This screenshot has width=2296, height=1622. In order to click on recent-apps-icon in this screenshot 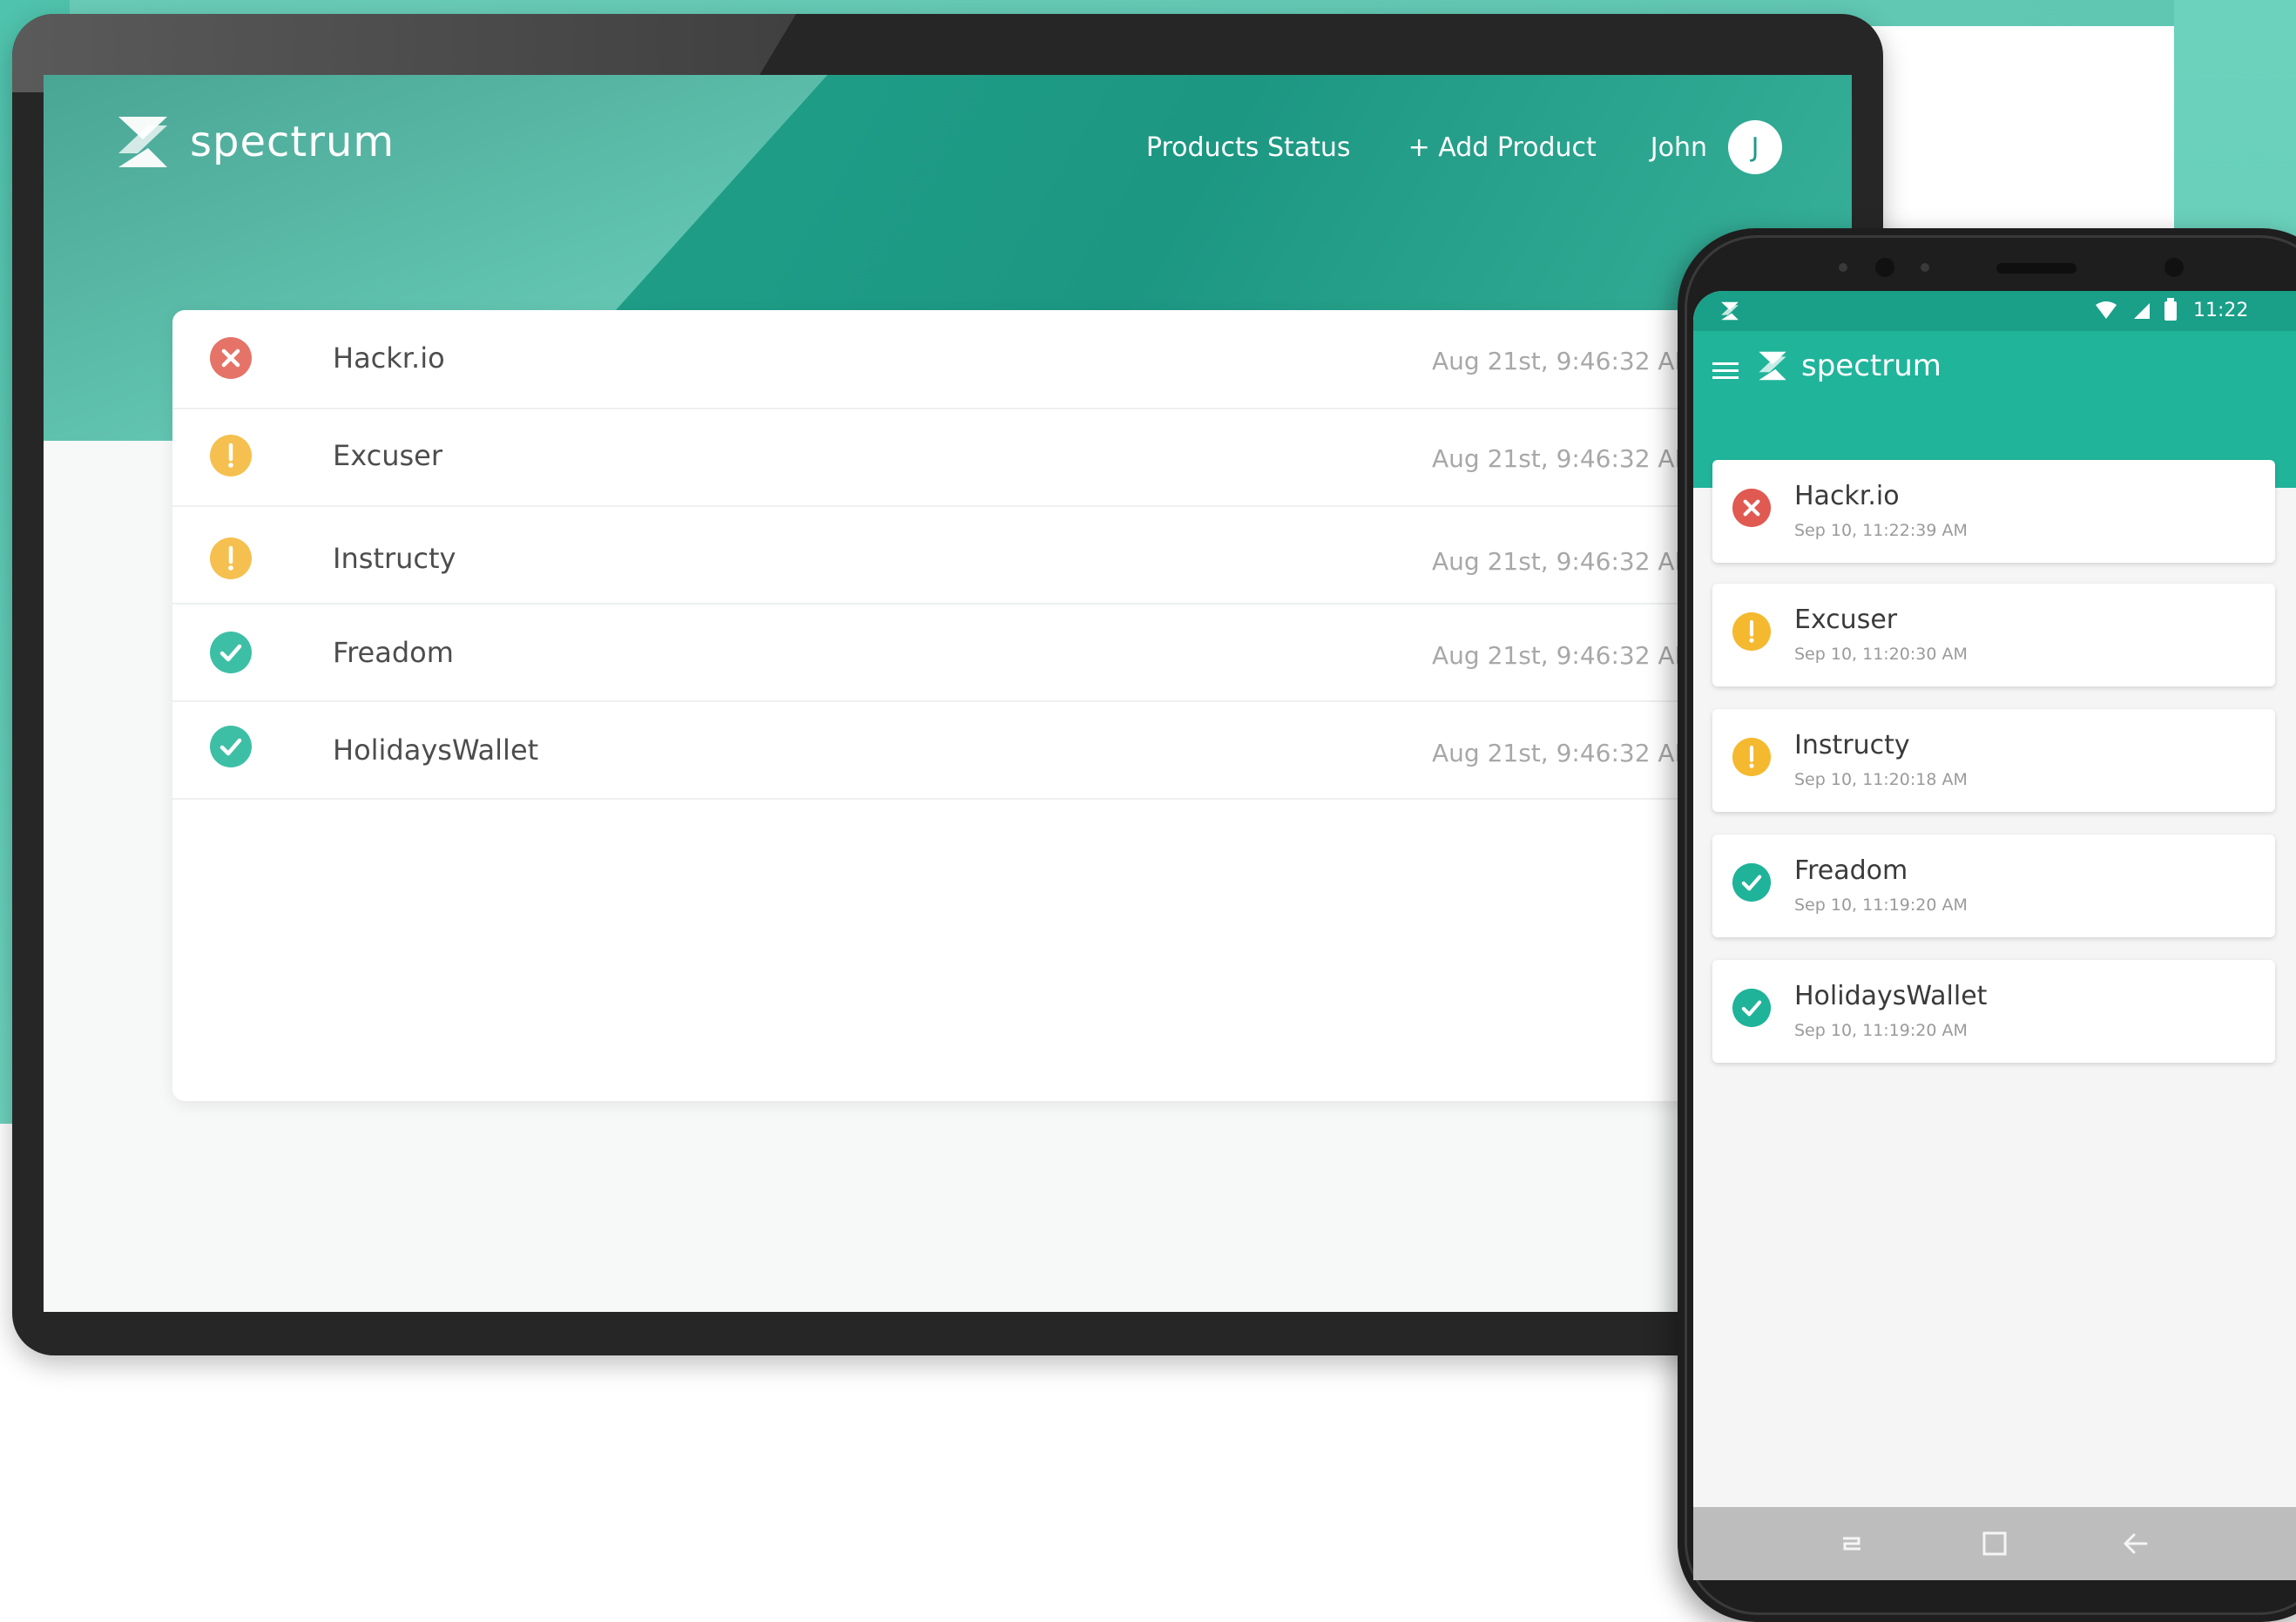, I will do `click(1852, 1543)`.